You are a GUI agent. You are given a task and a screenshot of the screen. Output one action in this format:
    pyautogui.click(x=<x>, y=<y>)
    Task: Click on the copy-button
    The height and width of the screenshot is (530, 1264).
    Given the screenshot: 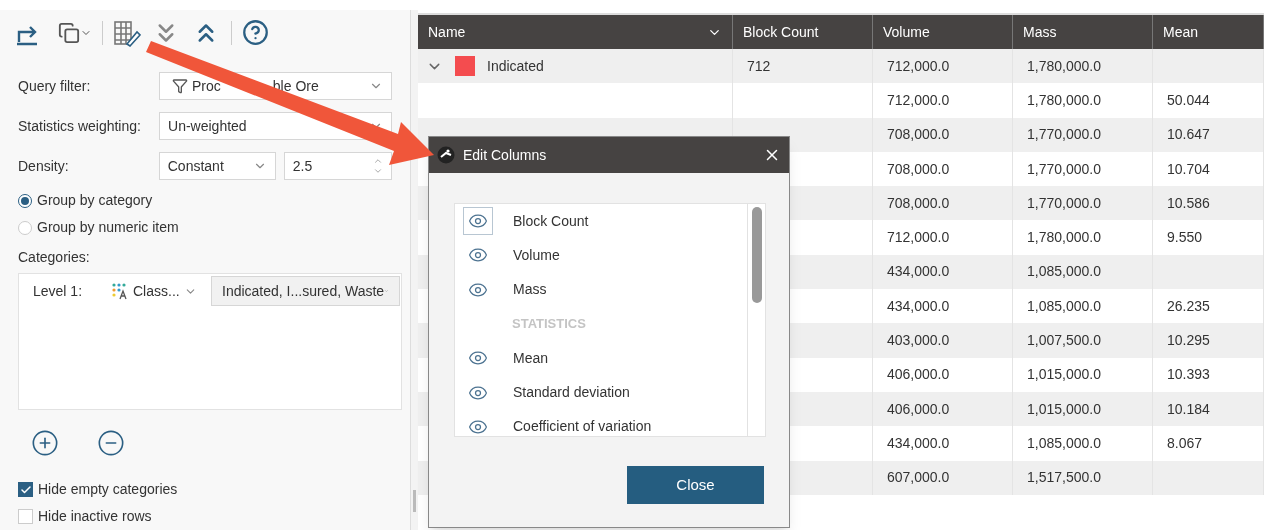 What is the action you would take?
    pyautogui.click(x=75, y=32)
    